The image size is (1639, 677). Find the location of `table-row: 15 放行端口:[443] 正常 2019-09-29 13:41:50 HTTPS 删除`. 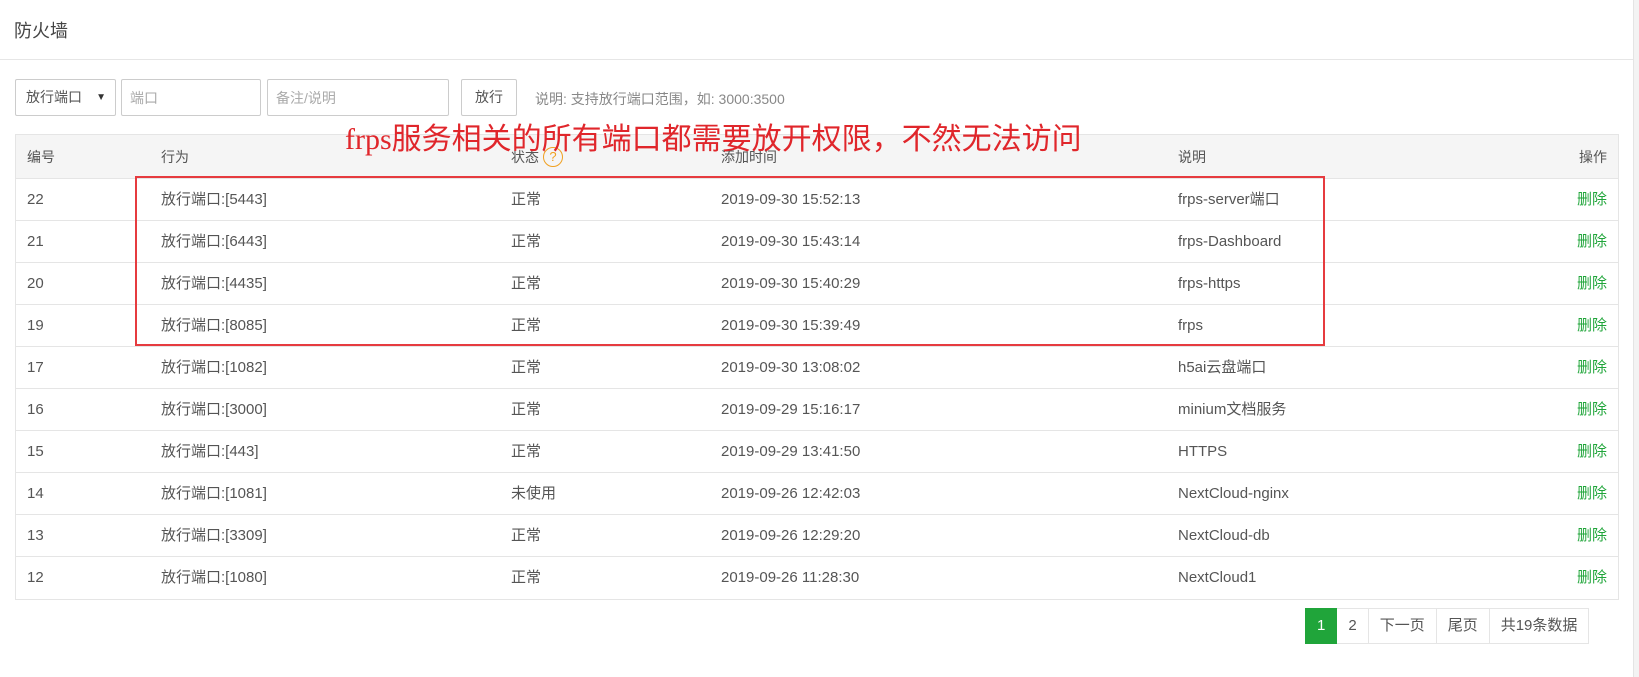

table-row: 15 放行端口:[443] 正常 2019-09-29 13:41:50 HTTPS 删除 is located at coordinates (817, 452).